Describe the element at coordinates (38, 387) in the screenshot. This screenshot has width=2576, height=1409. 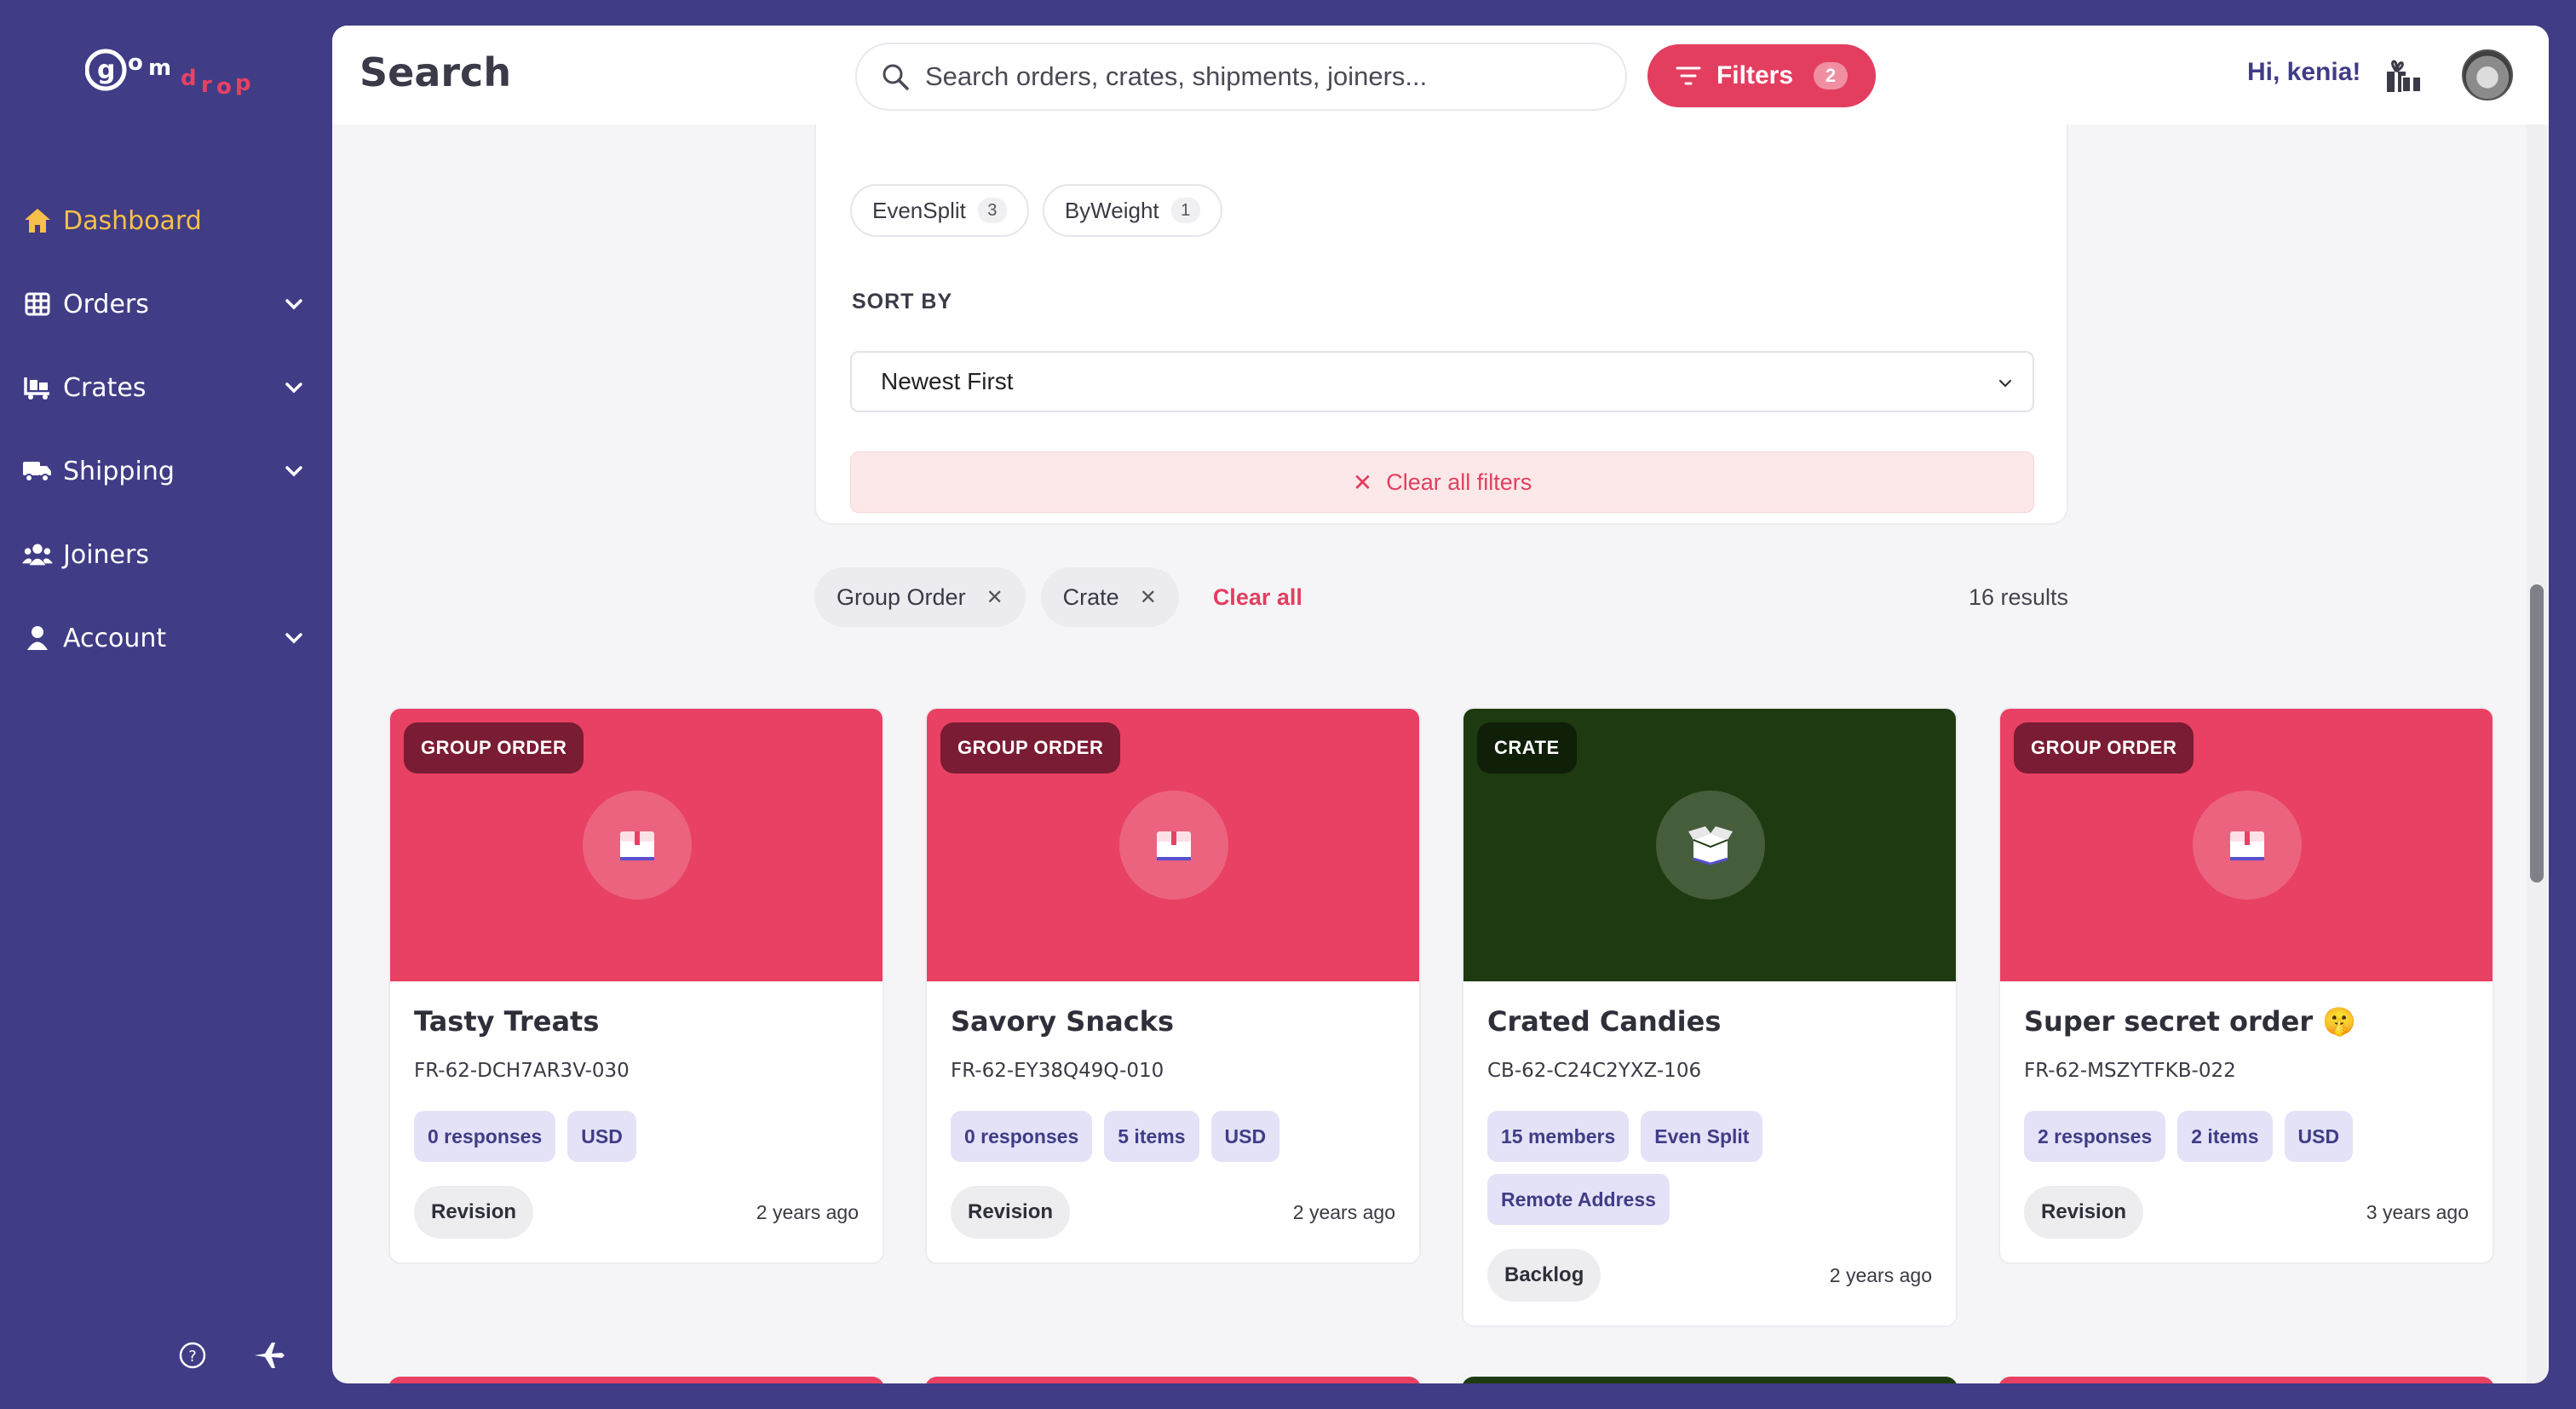
I see `crate-icon` at that location.